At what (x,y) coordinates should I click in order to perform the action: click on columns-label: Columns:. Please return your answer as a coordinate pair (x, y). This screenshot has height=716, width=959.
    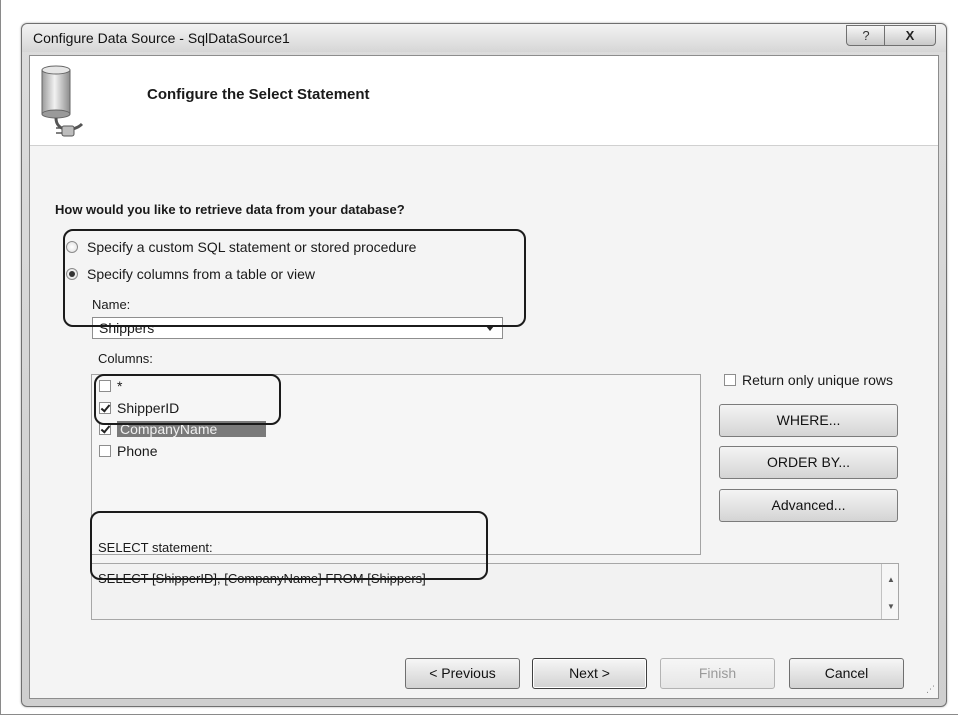
    Looking at the image, I should click on (125, 358).